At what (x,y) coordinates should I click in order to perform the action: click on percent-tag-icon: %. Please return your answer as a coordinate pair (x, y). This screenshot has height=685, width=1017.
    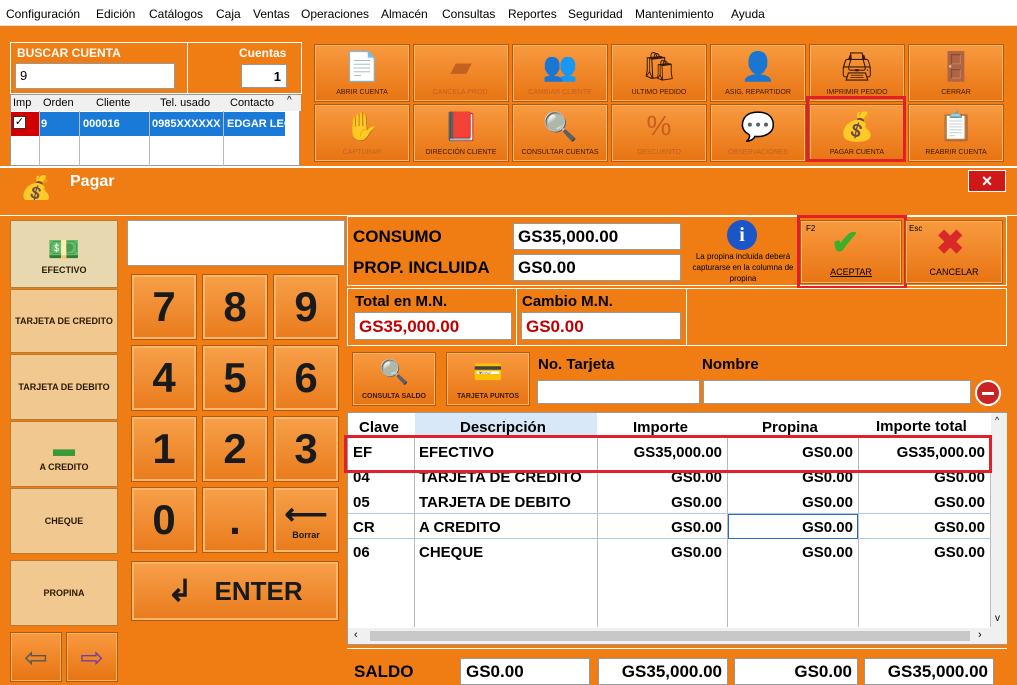
    Looking at the image, I should click on (659, 125).